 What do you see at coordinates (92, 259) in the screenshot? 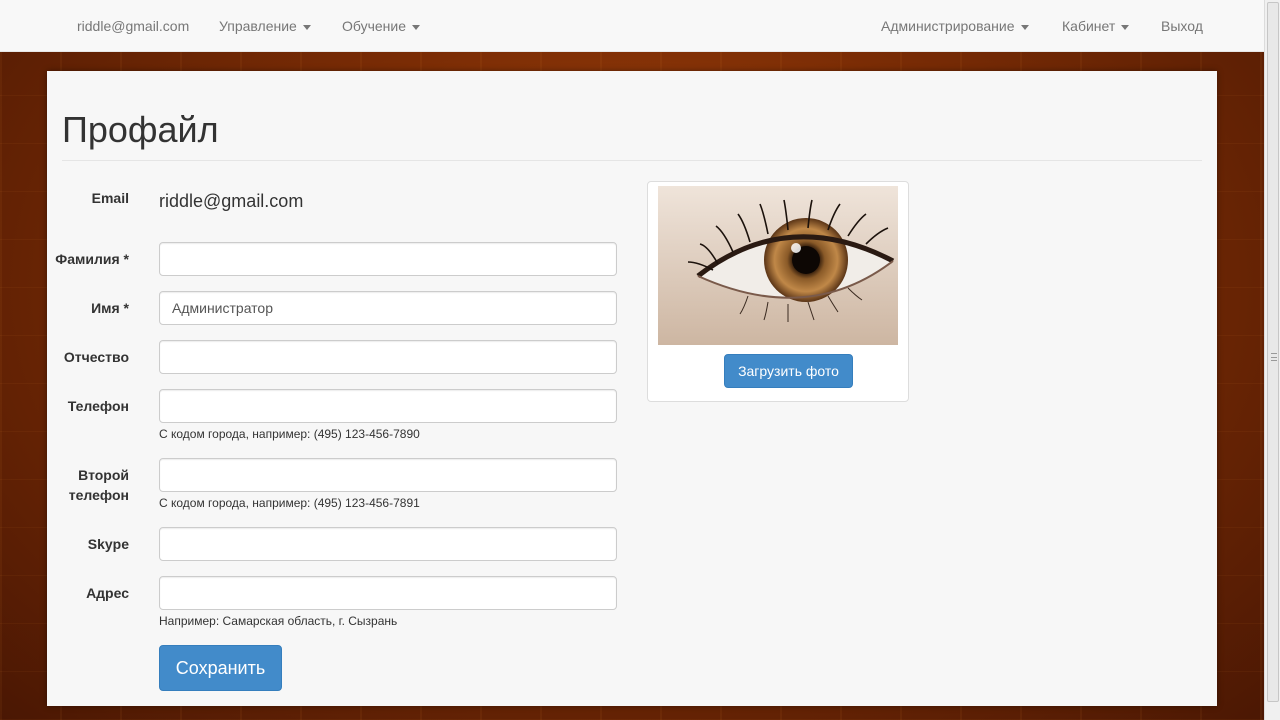
I see `last-name-label: Фамилия *` at bounding box center [92, 259].